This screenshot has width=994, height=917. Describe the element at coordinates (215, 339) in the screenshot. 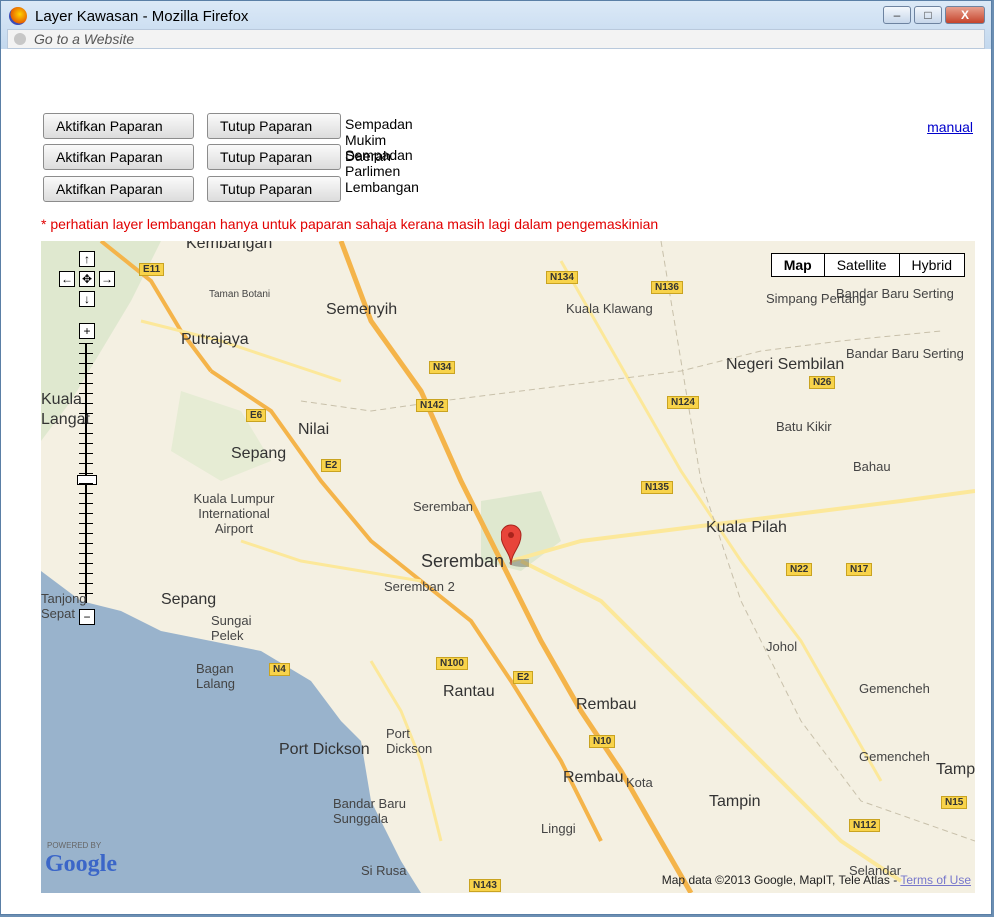

I see `map-label: Putrajaya` at that location.